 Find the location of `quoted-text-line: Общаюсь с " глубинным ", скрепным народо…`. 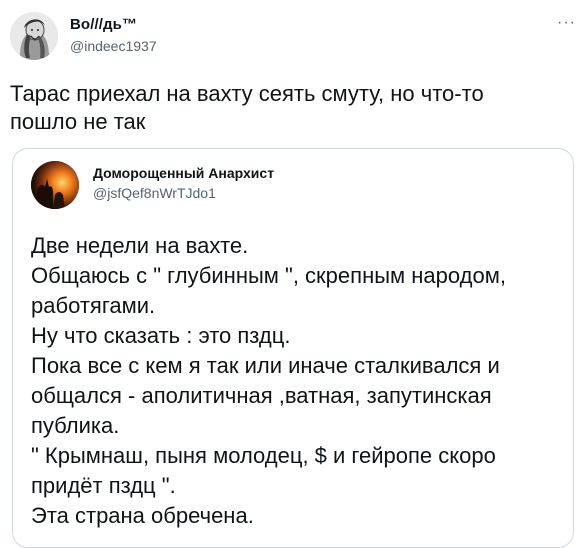

quoted-text-line: Общаюсь с " глубинным ", скрепным народо… is located at coordinates (268, 275).